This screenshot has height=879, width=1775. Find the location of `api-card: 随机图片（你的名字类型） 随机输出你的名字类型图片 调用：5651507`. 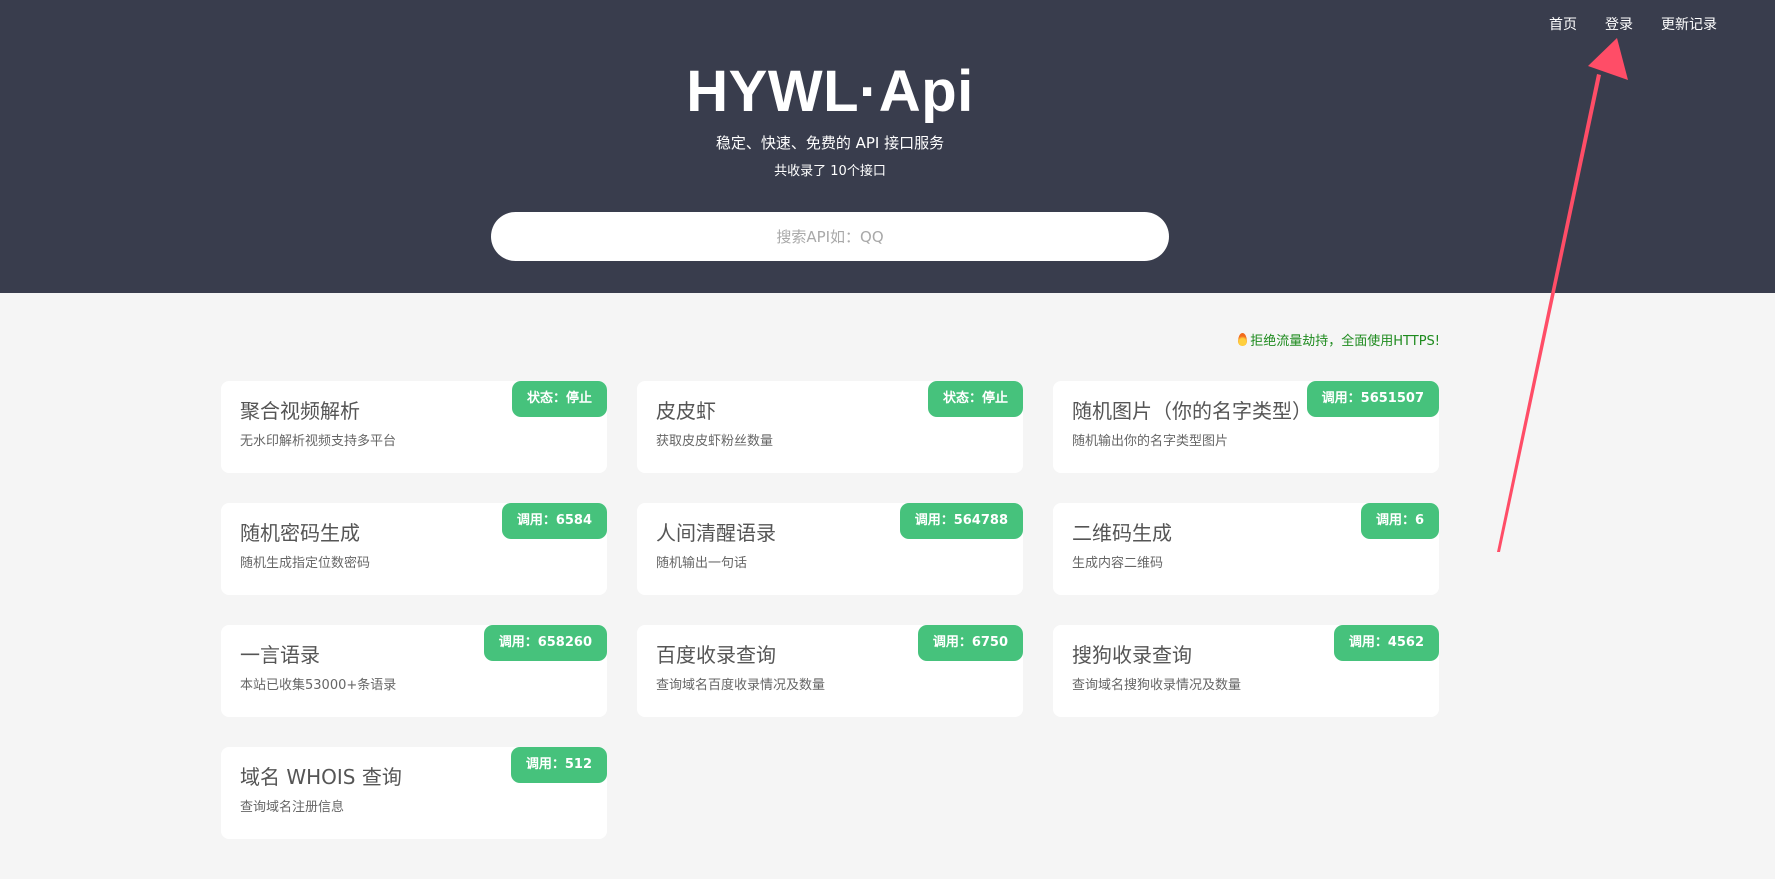

api-card: 随机图片（你的名字类型） 随机输出你的名字类型图片 调用：5651507 is located at coordinates (1246, 427).